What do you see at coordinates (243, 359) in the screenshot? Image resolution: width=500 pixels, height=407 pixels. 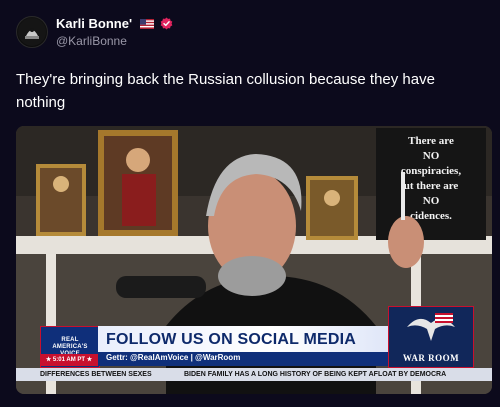 I see `lower-third-subline-bar: Gettr: @RealAmVoice | @WarRoom` at bounding box center [243, 359].